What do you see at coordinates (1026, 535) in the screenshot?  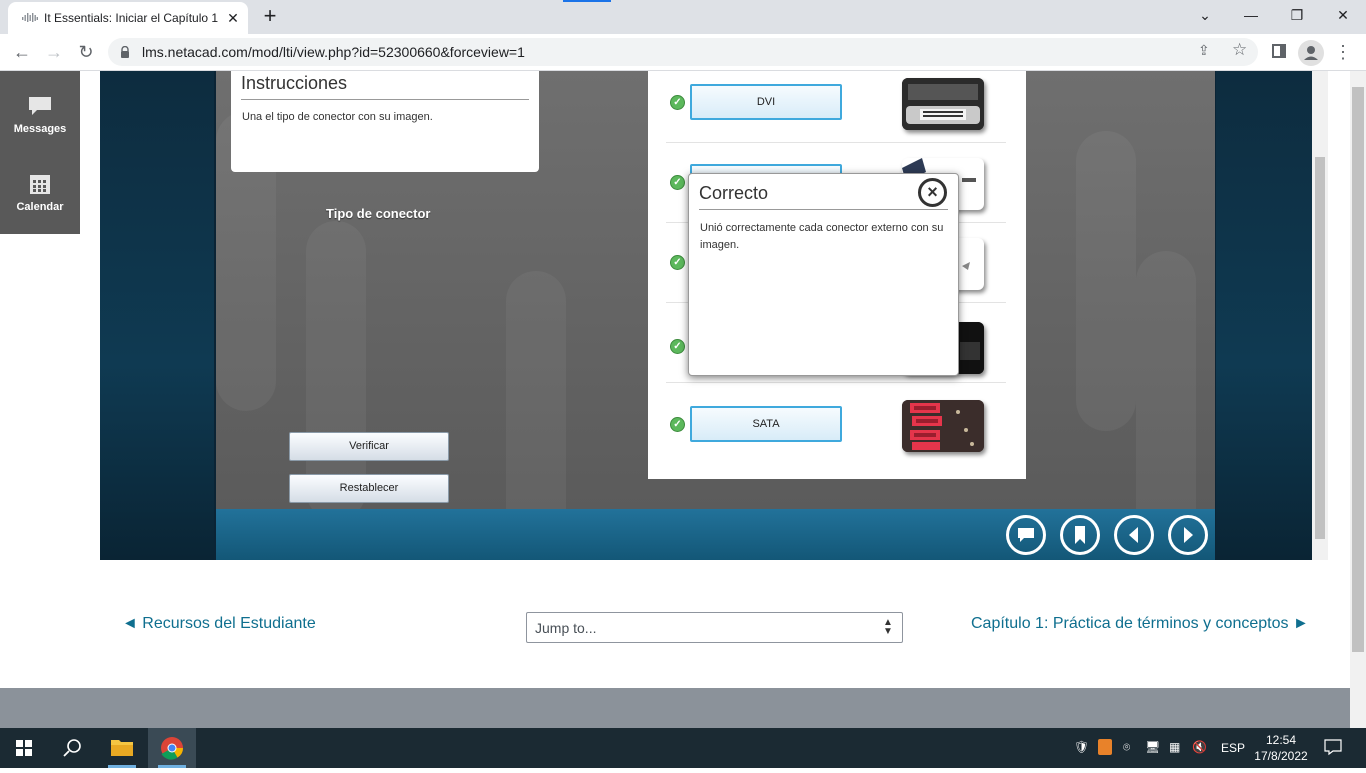 I see `comment-icon` at bounding box center [1026, 535].